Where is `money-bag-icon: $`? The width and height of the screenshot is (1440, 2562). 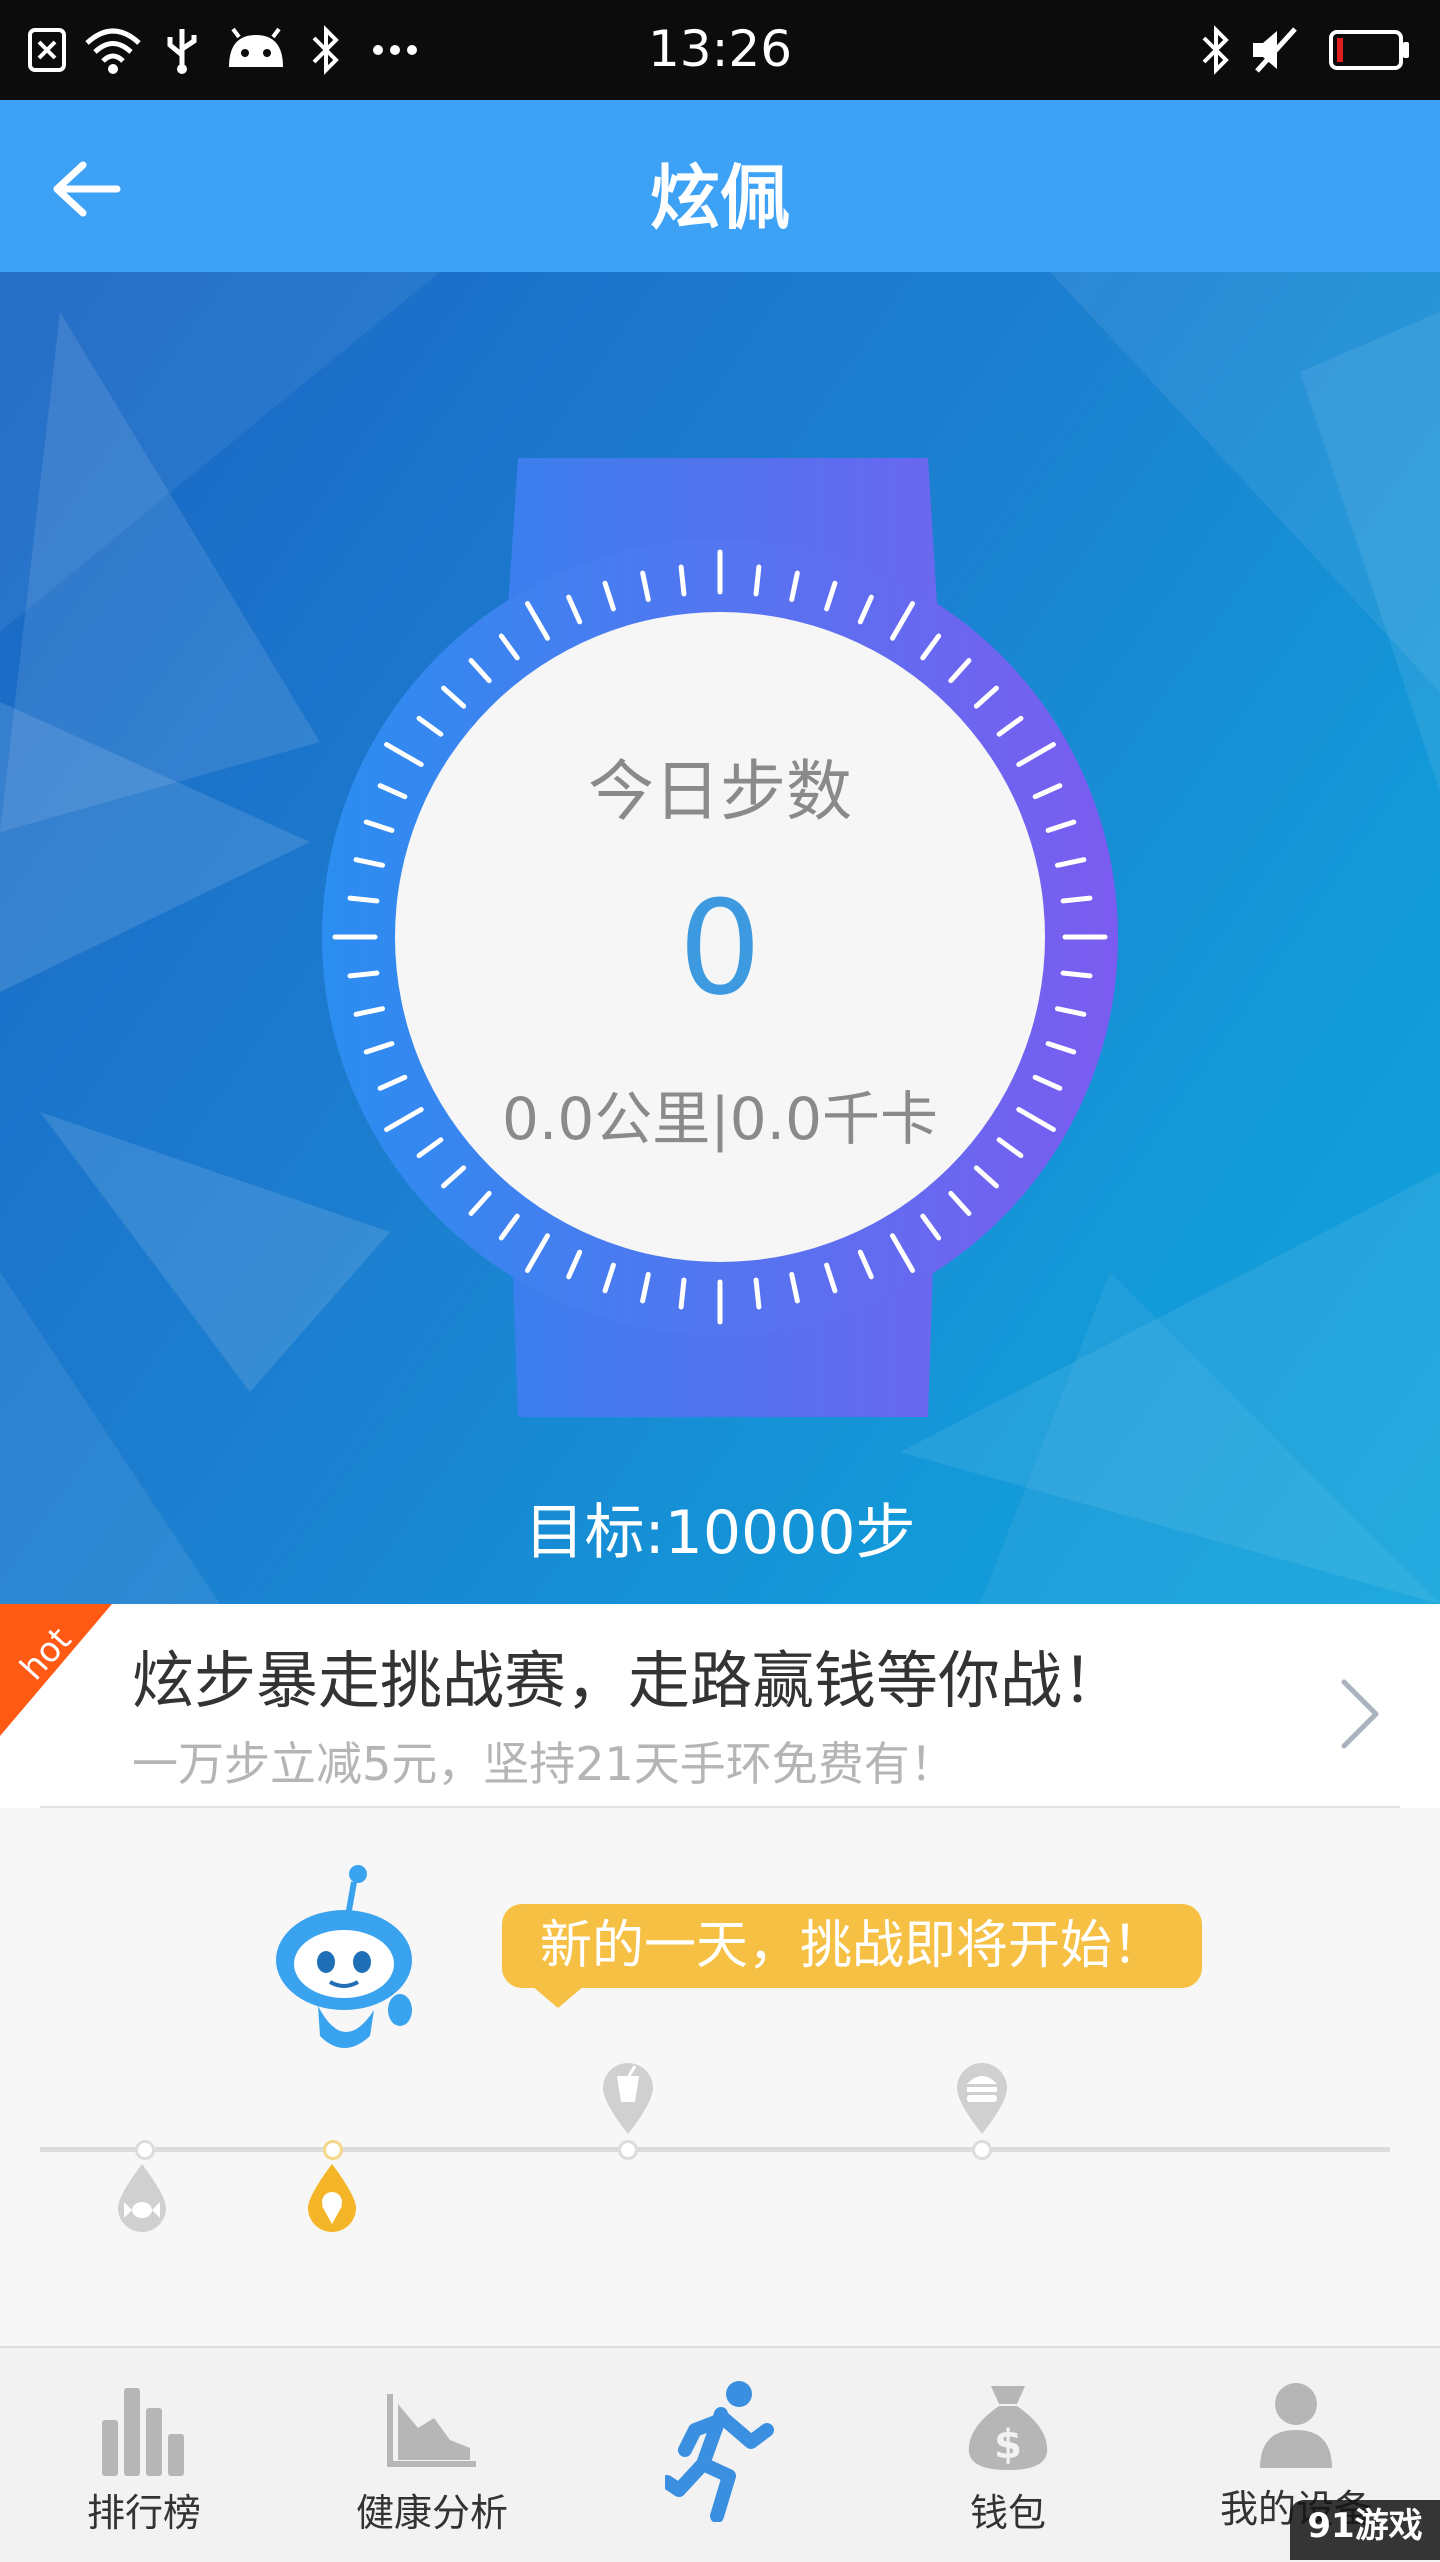 money-bag-icon: $ is located at coordinates (1008, 2428).